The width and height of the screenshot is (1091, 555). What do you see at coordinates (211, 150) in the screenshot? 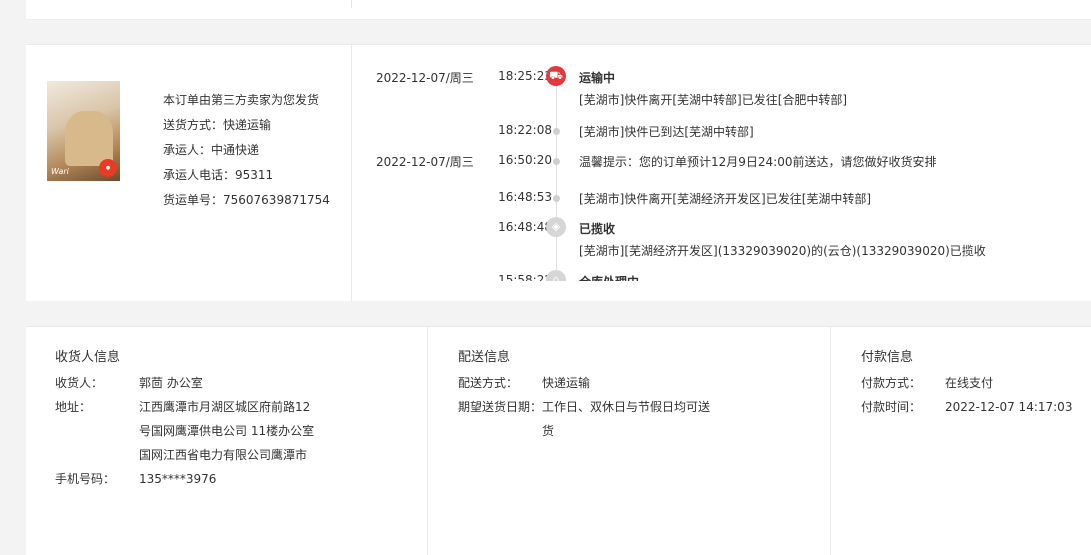
I see `carrier: 承运人：中通快递` at bounding box center [211, 150].